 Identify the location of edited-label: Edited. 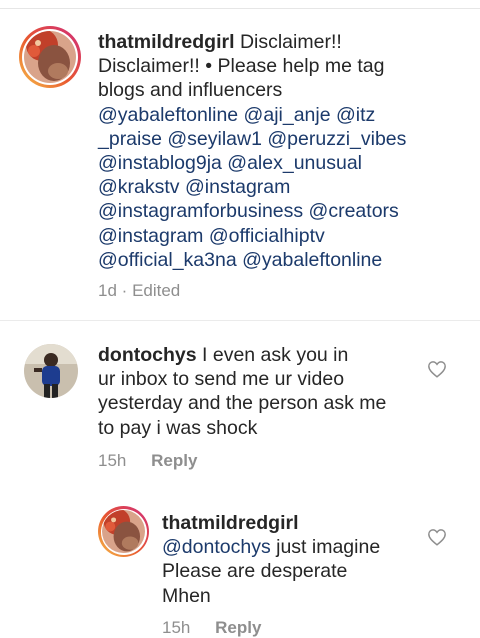
(156, 290).